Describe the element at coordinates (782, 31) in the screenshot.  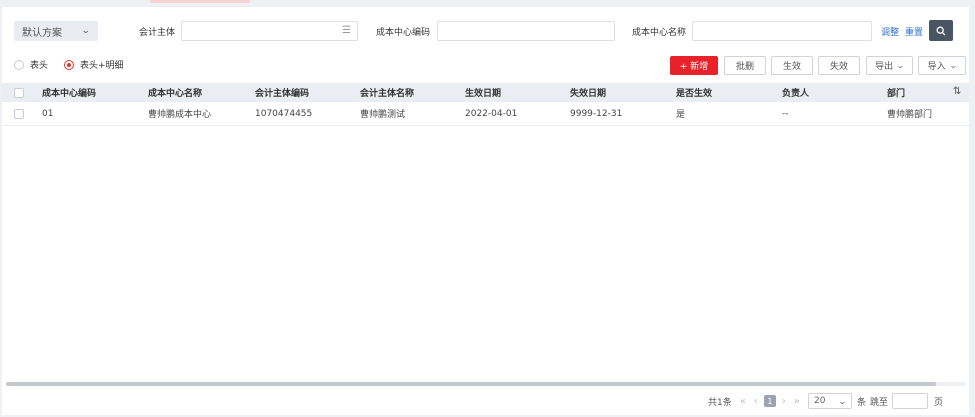
I see `cost-name-input` at that location.